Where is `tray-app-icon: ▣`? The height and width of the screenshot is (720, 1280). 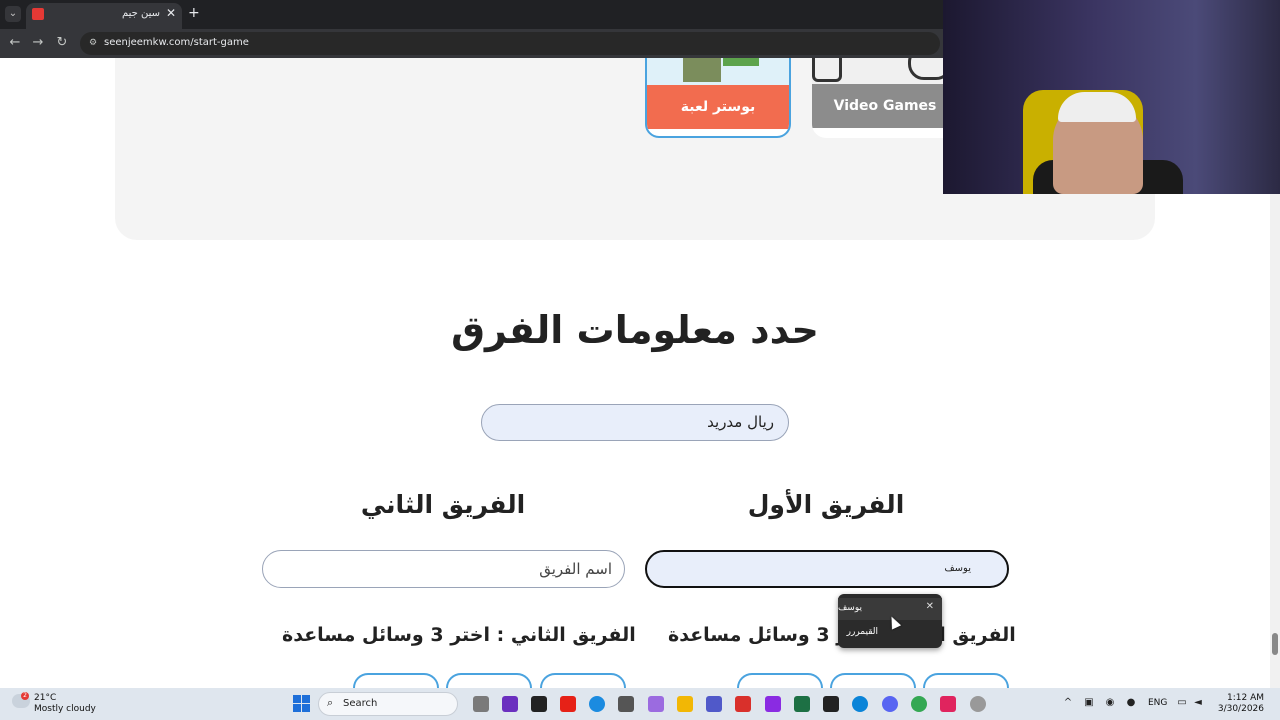
tray-app-icon: ▣ is located at coordinates (1089, 703).